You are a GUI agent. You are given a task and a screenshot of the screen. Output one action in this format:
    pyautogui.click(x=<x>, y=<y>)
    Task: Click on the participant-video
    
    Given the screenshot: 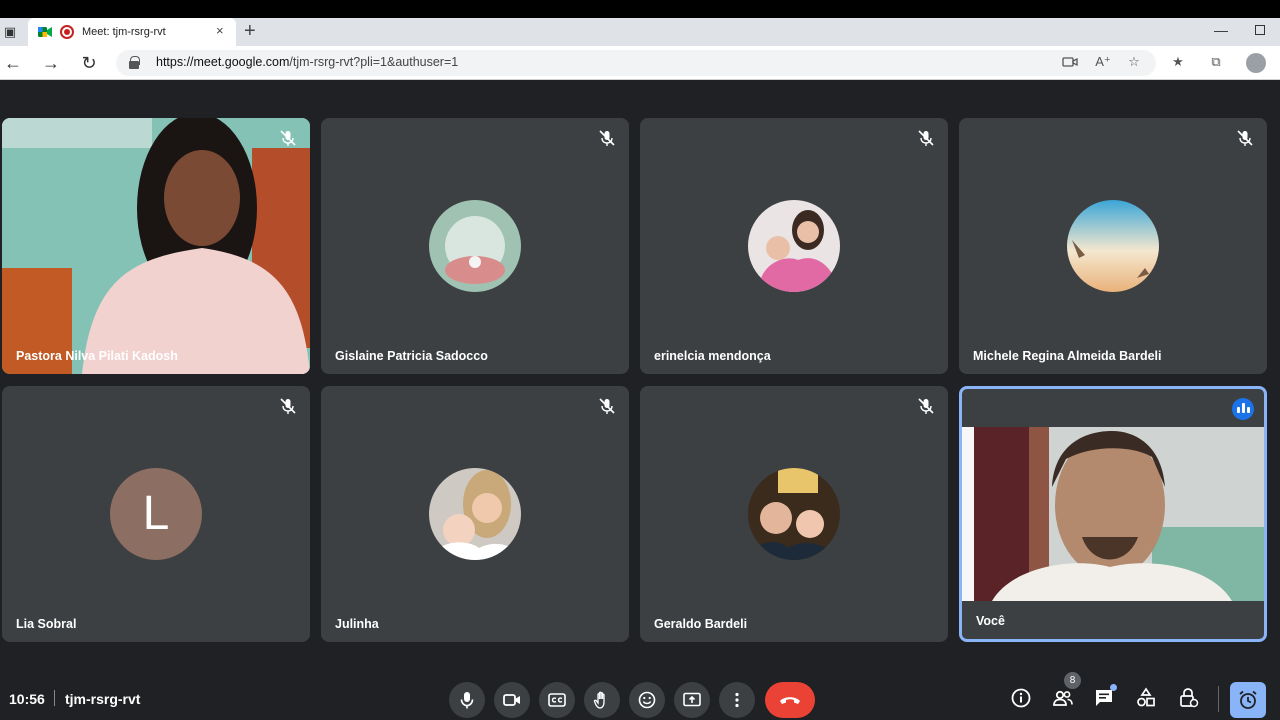 What is the action you would take?
    pyautogui.click(x=156, y=246)
    